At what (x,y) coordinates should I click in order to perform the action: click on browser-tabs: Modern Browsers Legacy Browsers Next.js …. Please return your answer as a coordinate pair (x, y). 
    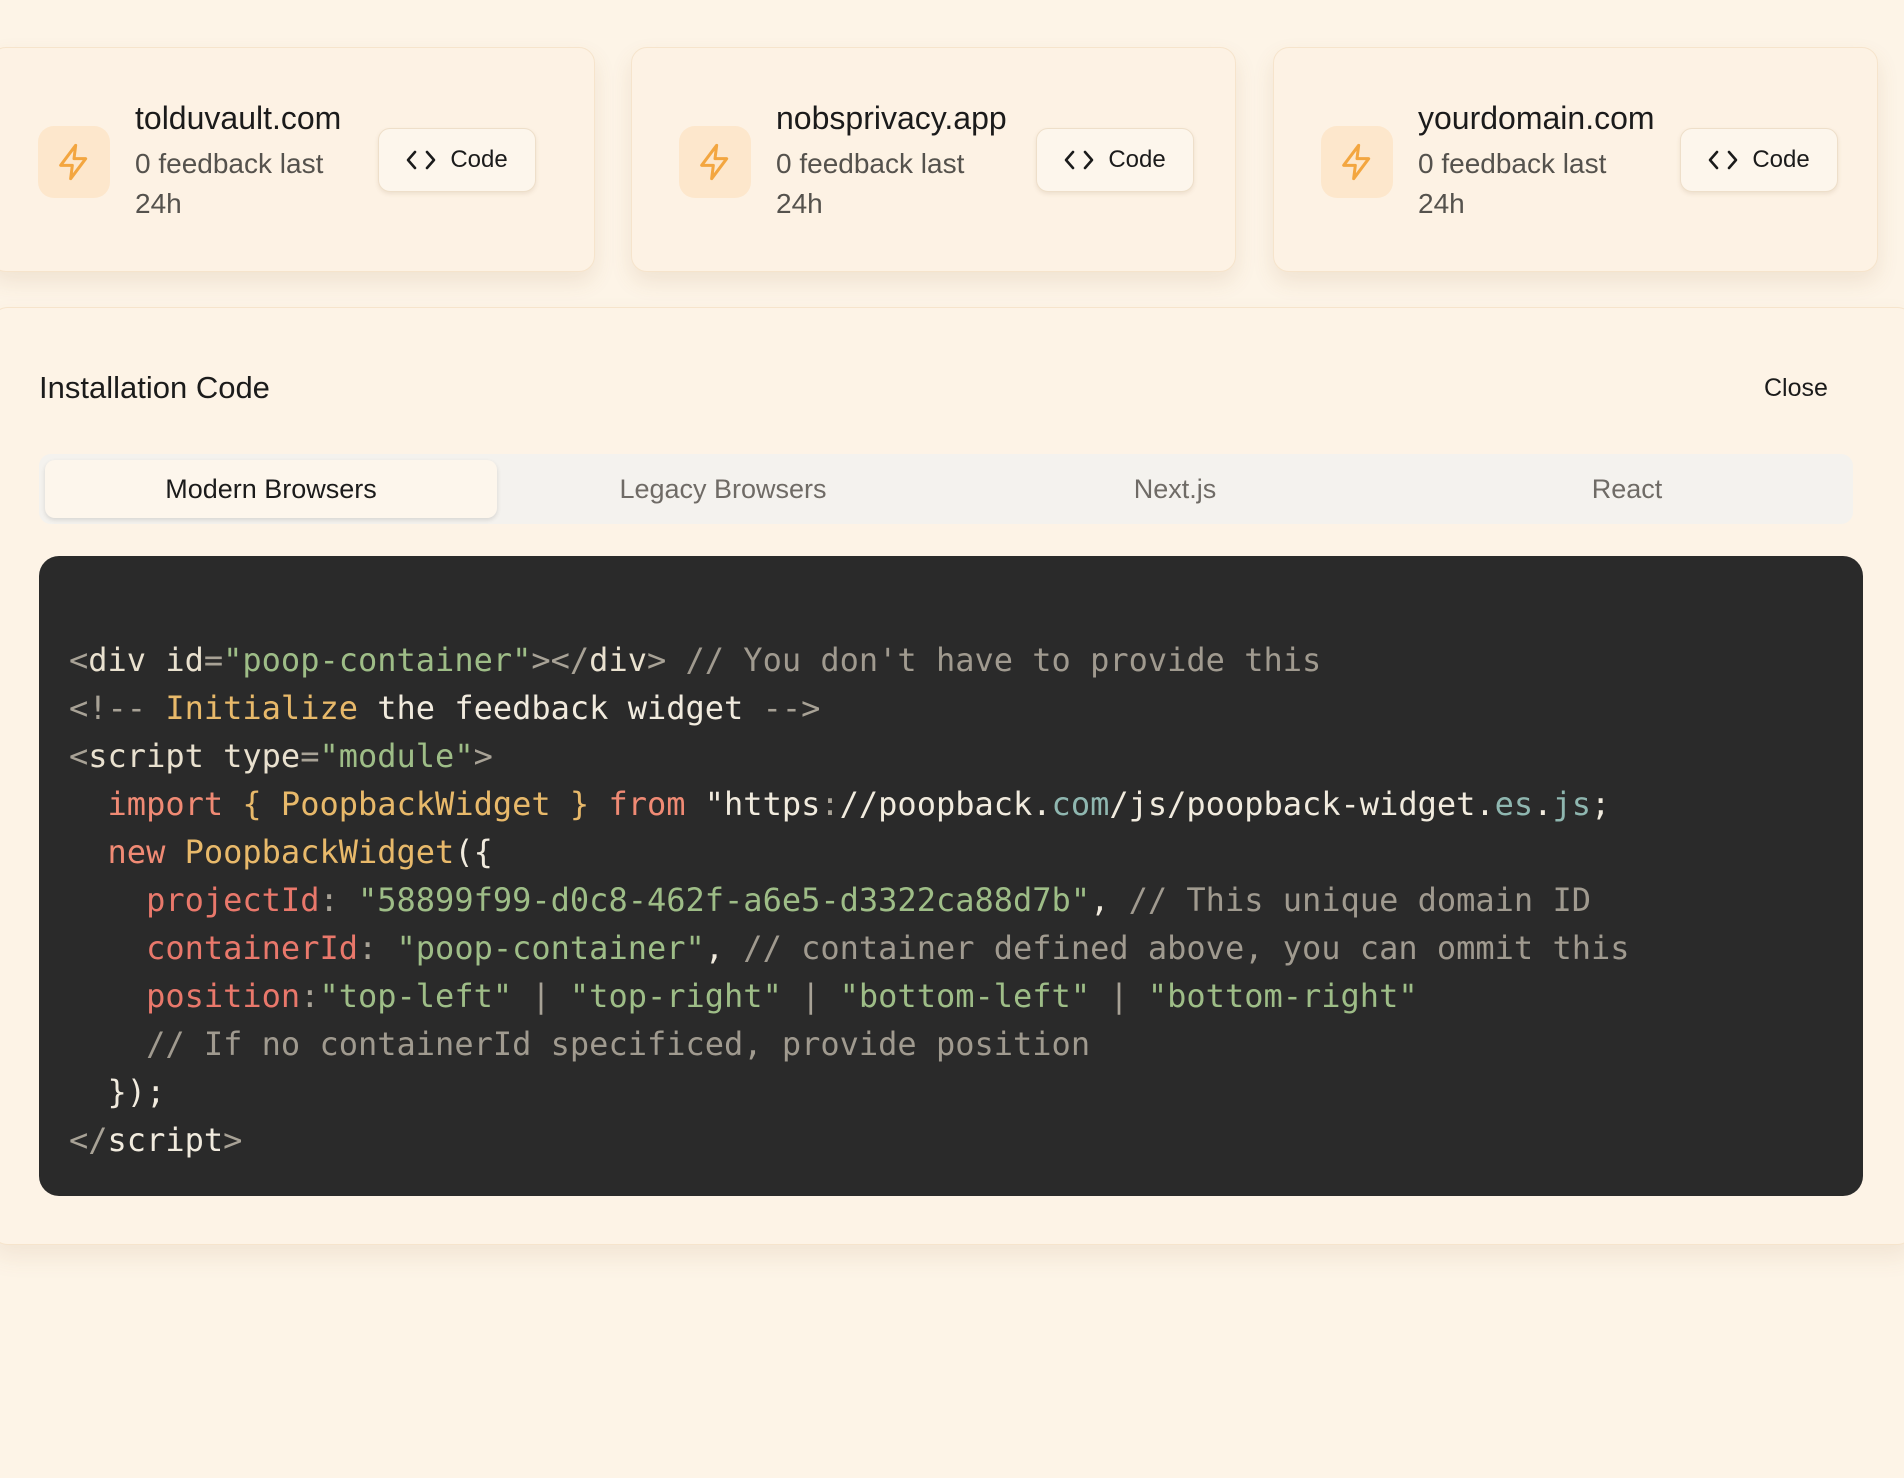
    Looking at the image, I should click on (946, 489).